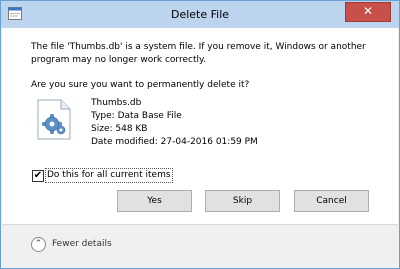  What do you see at coordinates (109, 175) in the screenshot?
I see `apply-to-all-label: Do this for all current items` at bounding box center [109, 175].